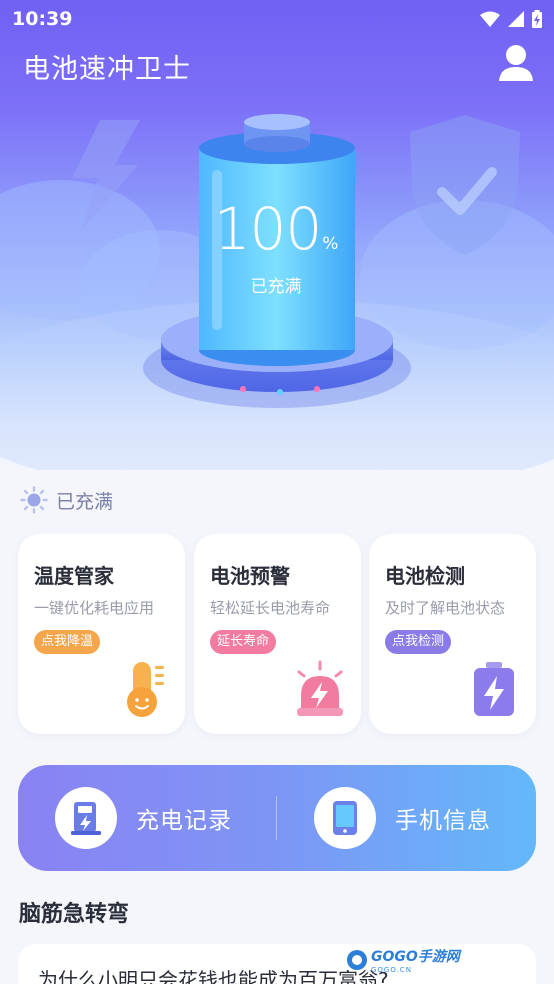 The image size is (554, 984). I want to click on action-label: 充电记录, so click(184, 821).